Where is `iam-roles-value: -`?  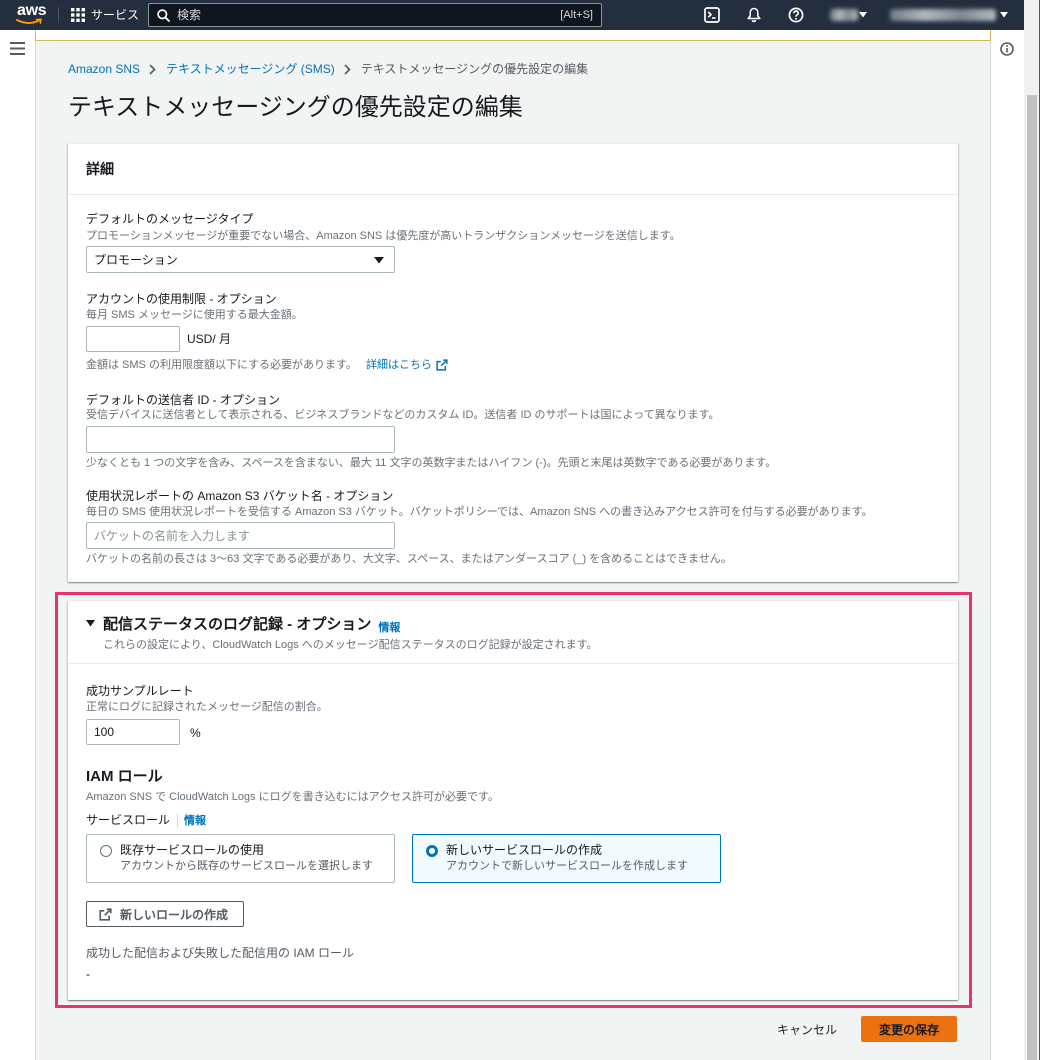
iam-roles-value: - is located at coordinates (88, 974).